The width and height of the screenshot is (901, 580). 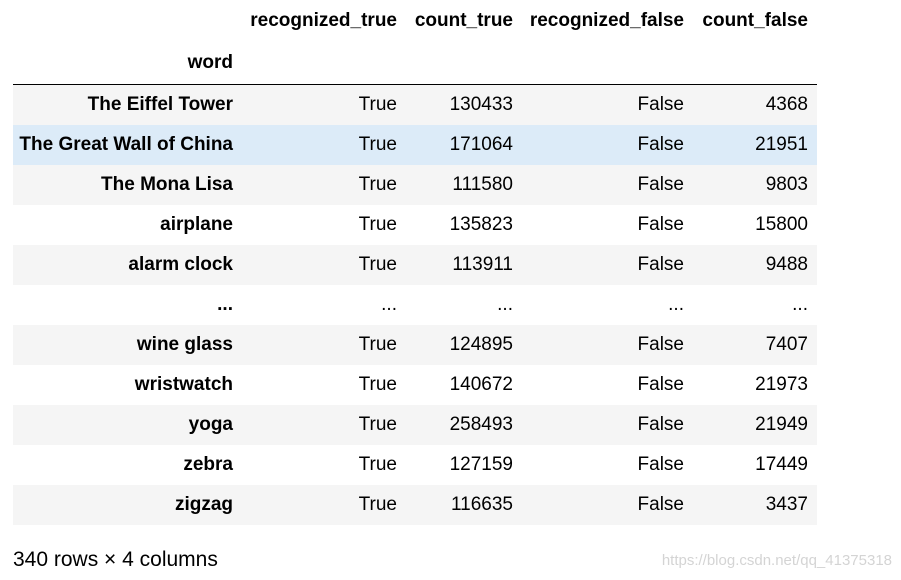 What do you see at coordinates (781, 144) in the screenshot?
I see `cell-count-false: 21951` at bounding box center [781, 144].